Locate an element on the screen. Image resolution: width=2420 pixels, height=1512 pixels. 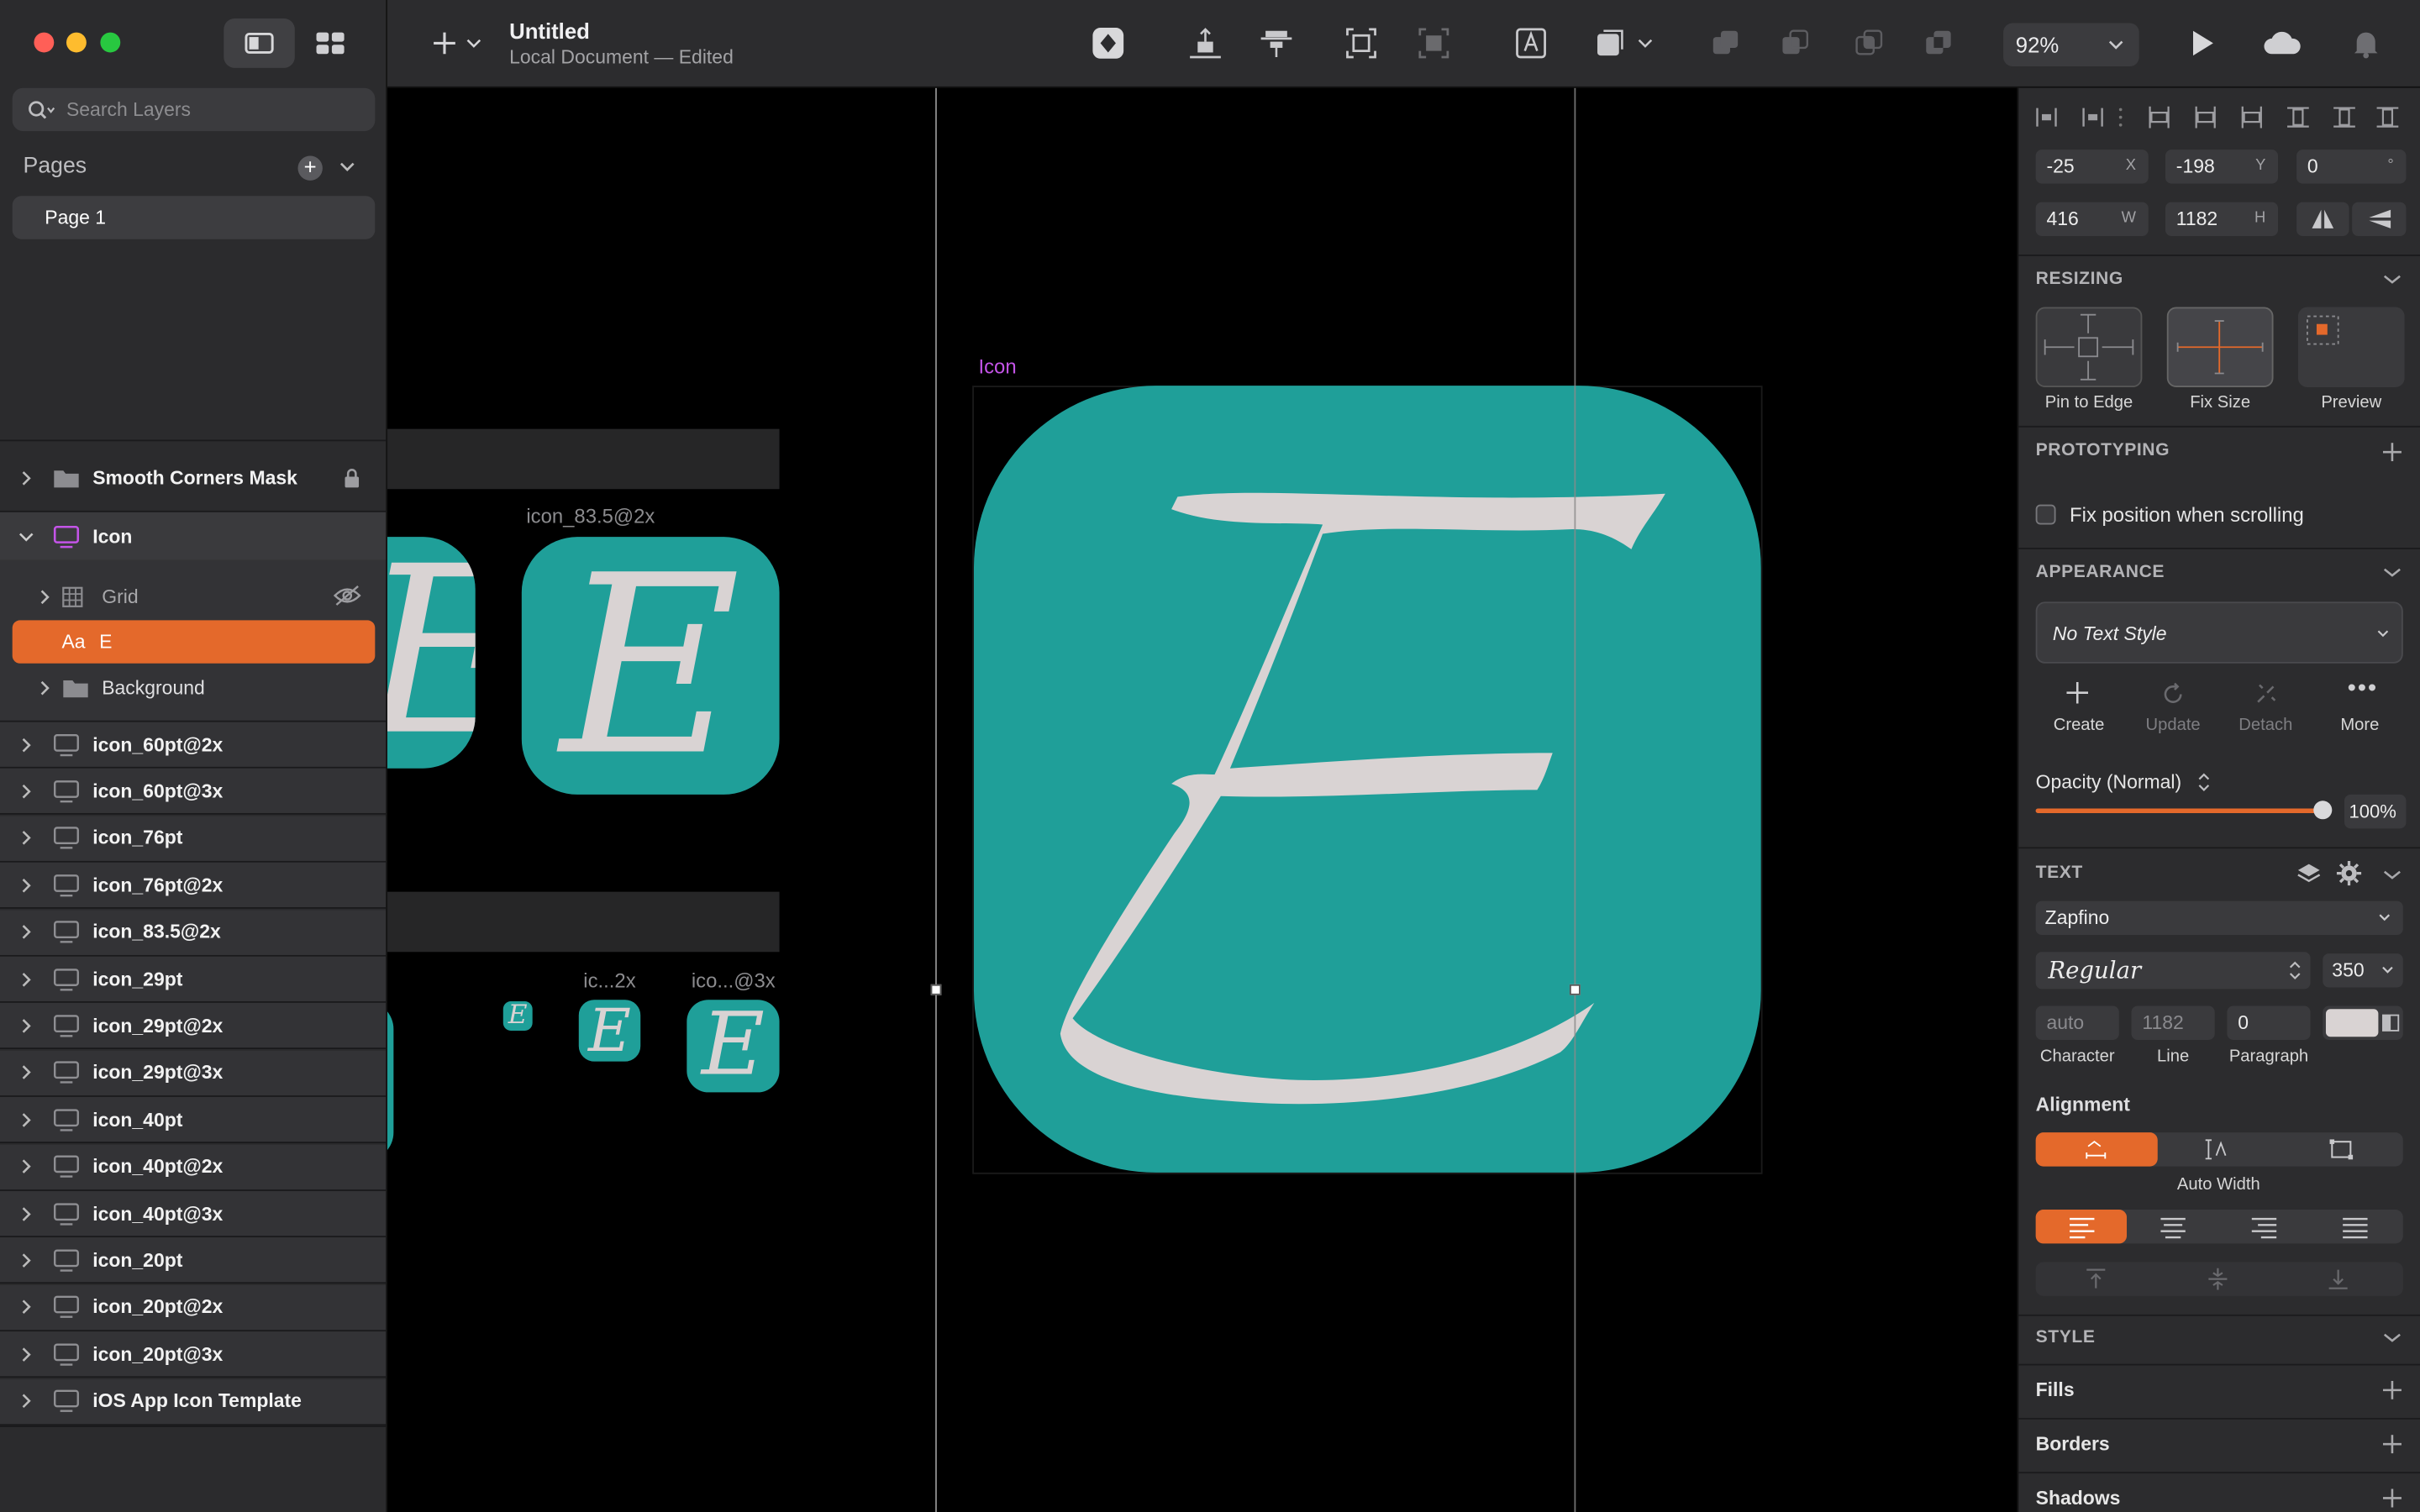
text-style-dropdown: No Text Style is located at coordinates (2219, 632).